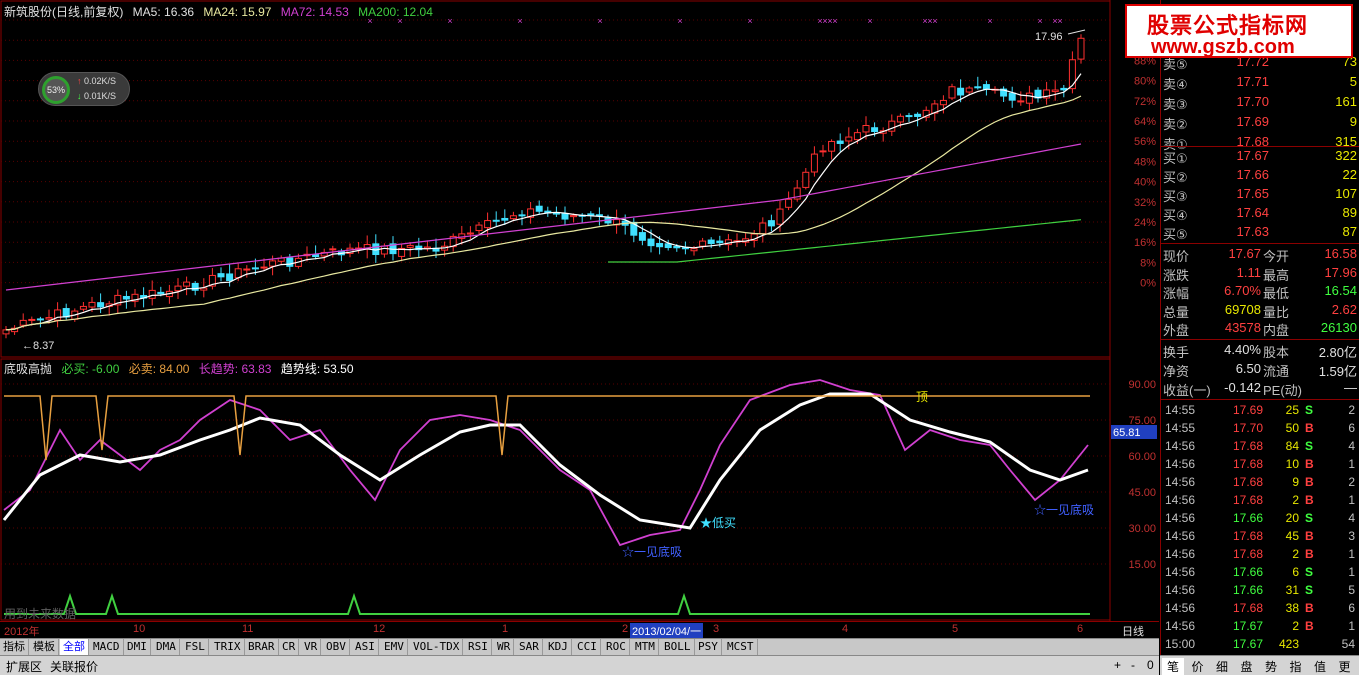 This screenshot has height=675, width=1359. Describe the element at coordinates (1271, 666) in the screenshot. I see `right-tab-4: 势` at that location.